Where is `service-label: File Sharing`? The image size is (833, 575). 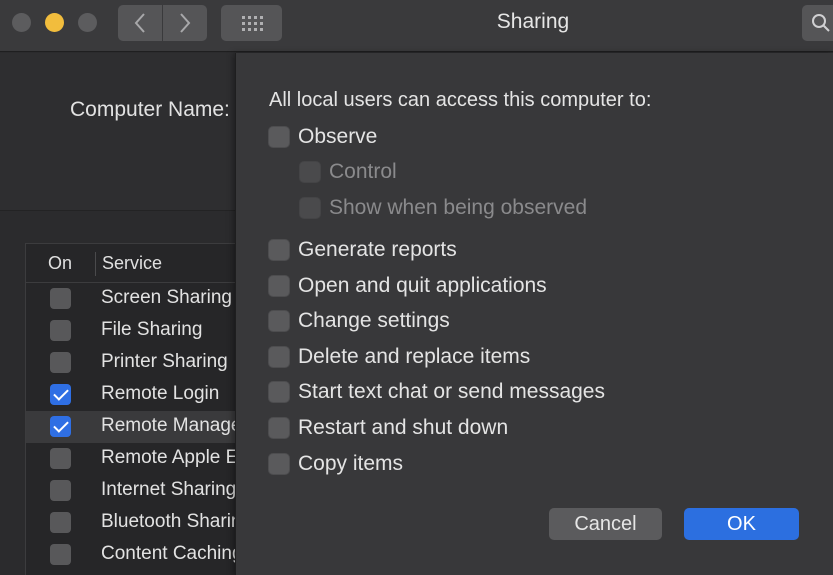 service-label: File Sharing is located at coordinates (152, 329).